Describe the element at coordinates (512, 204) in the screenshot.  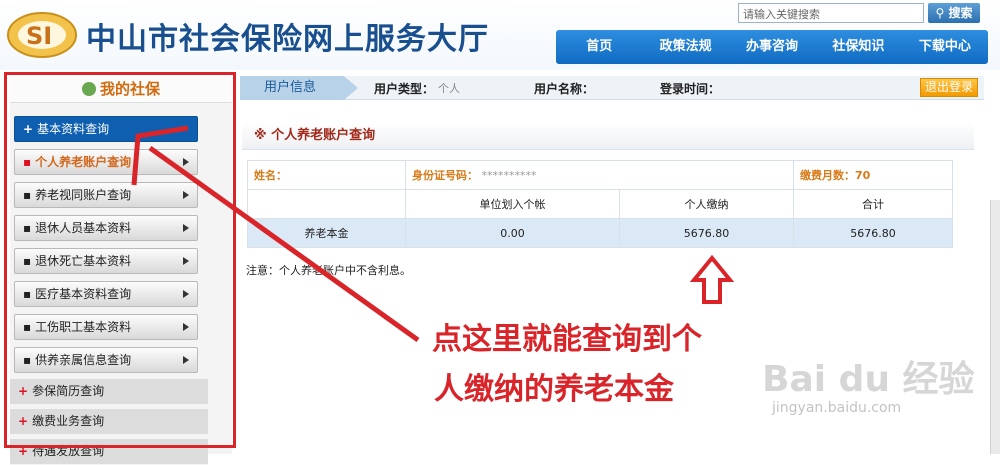
I see `column-header: 单位划入个帐` at that location.